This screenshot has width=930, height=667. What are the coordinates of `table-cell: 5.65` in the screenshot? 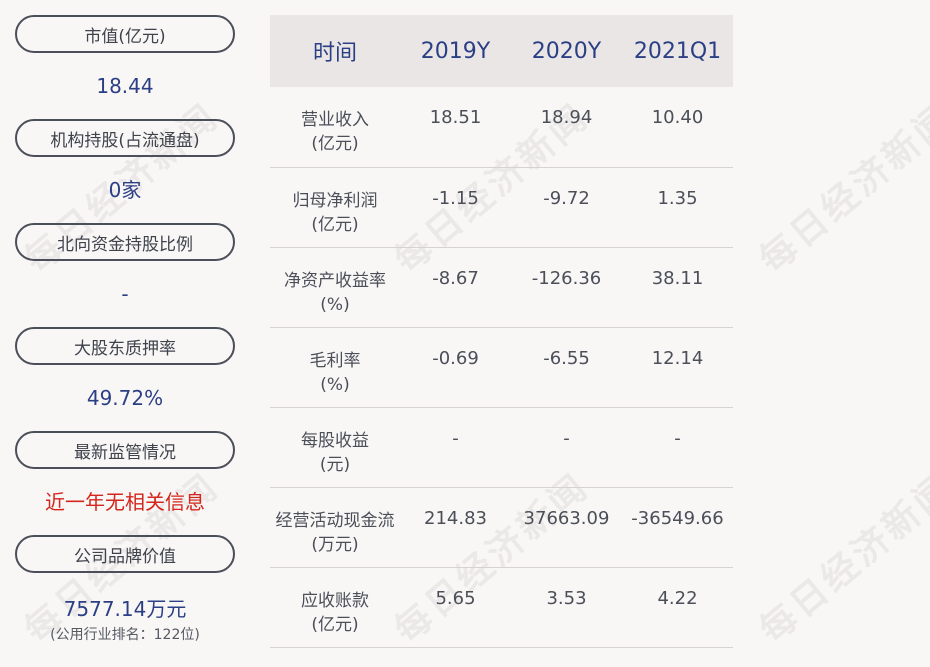 It's located at (455, 607).